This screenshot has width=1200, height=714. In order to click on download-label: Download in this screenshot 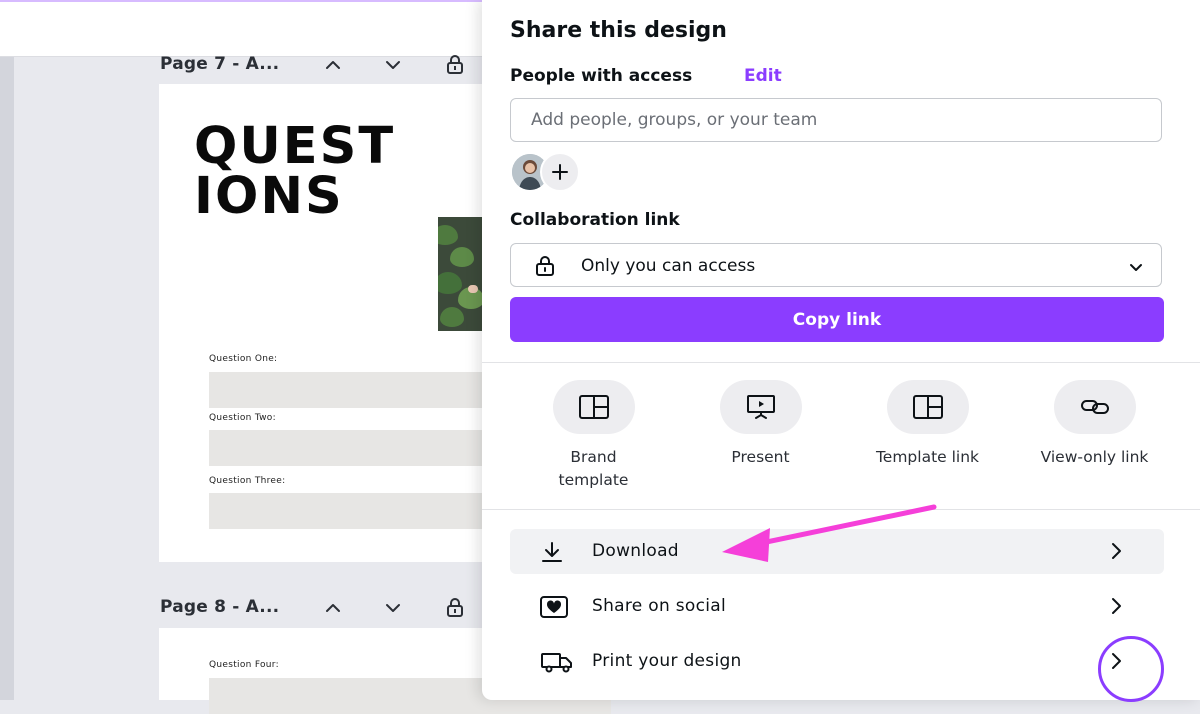, I will do `click(635, 551)`.